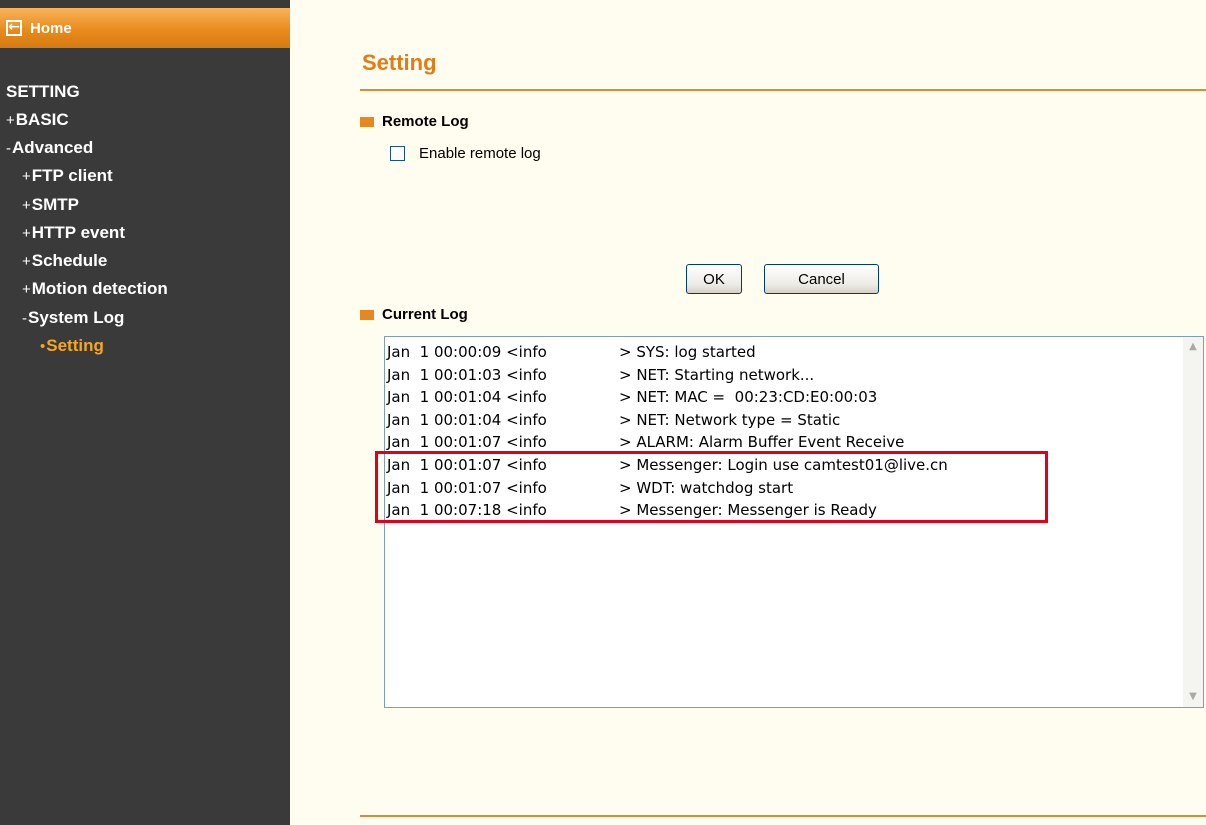  What do you see at coordinates (55, 204) in the screenshot?
I see `sidebar-item-label: SMTP` at bounding box center [55, 204].